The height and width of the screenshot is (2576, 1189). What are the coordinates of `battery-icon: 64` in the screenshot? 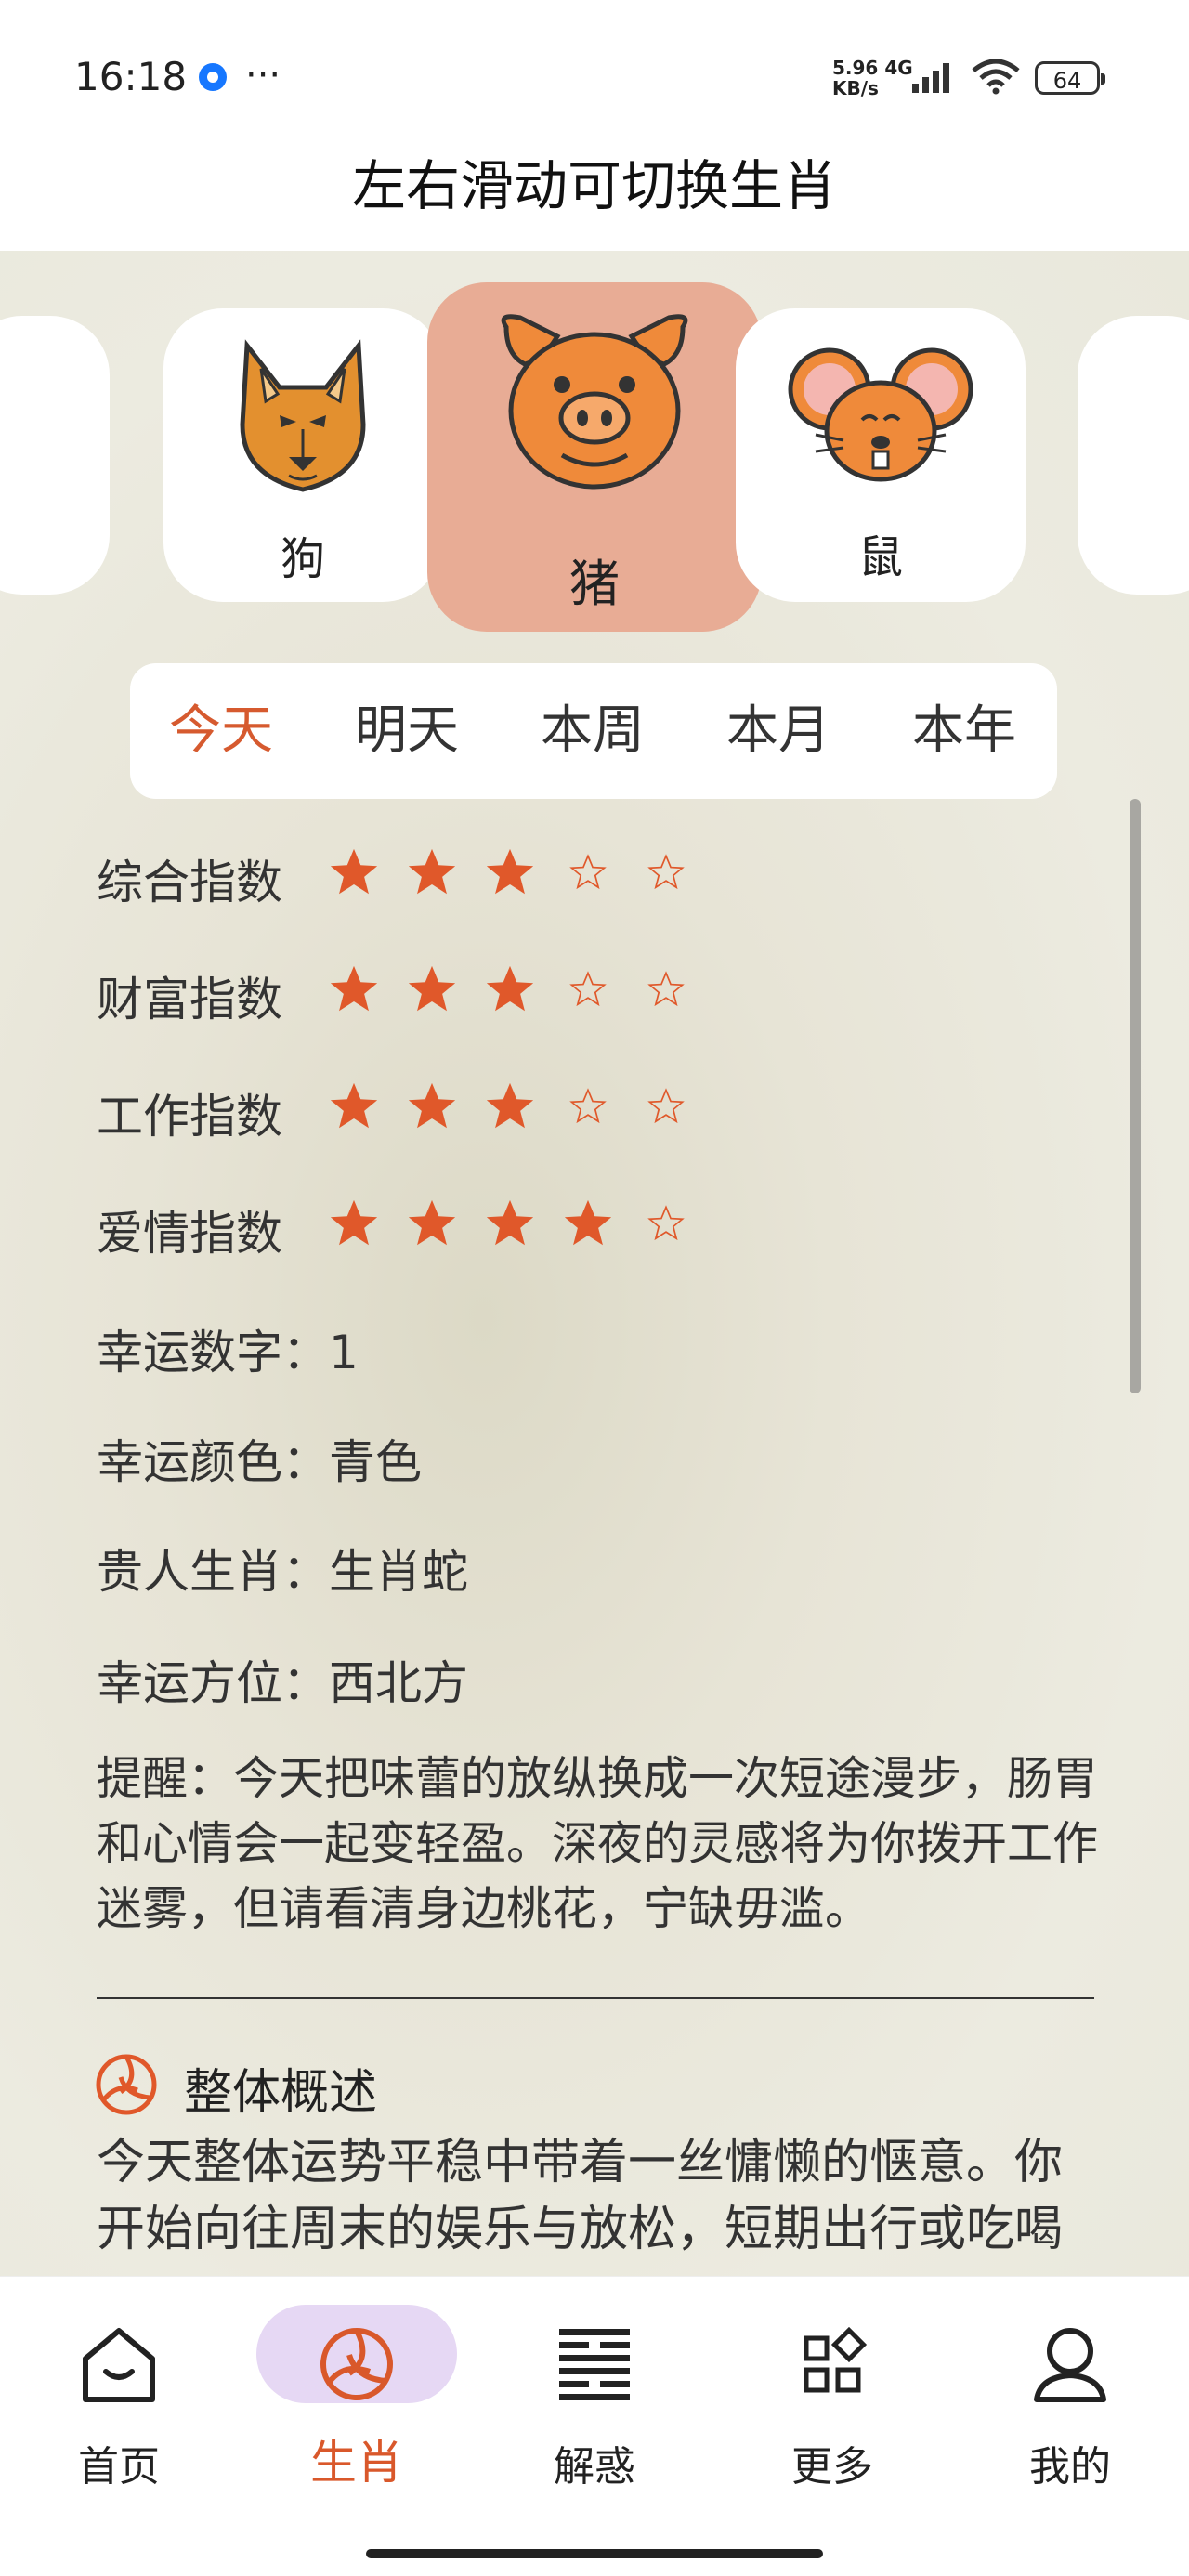 It's located at (1070, 78).